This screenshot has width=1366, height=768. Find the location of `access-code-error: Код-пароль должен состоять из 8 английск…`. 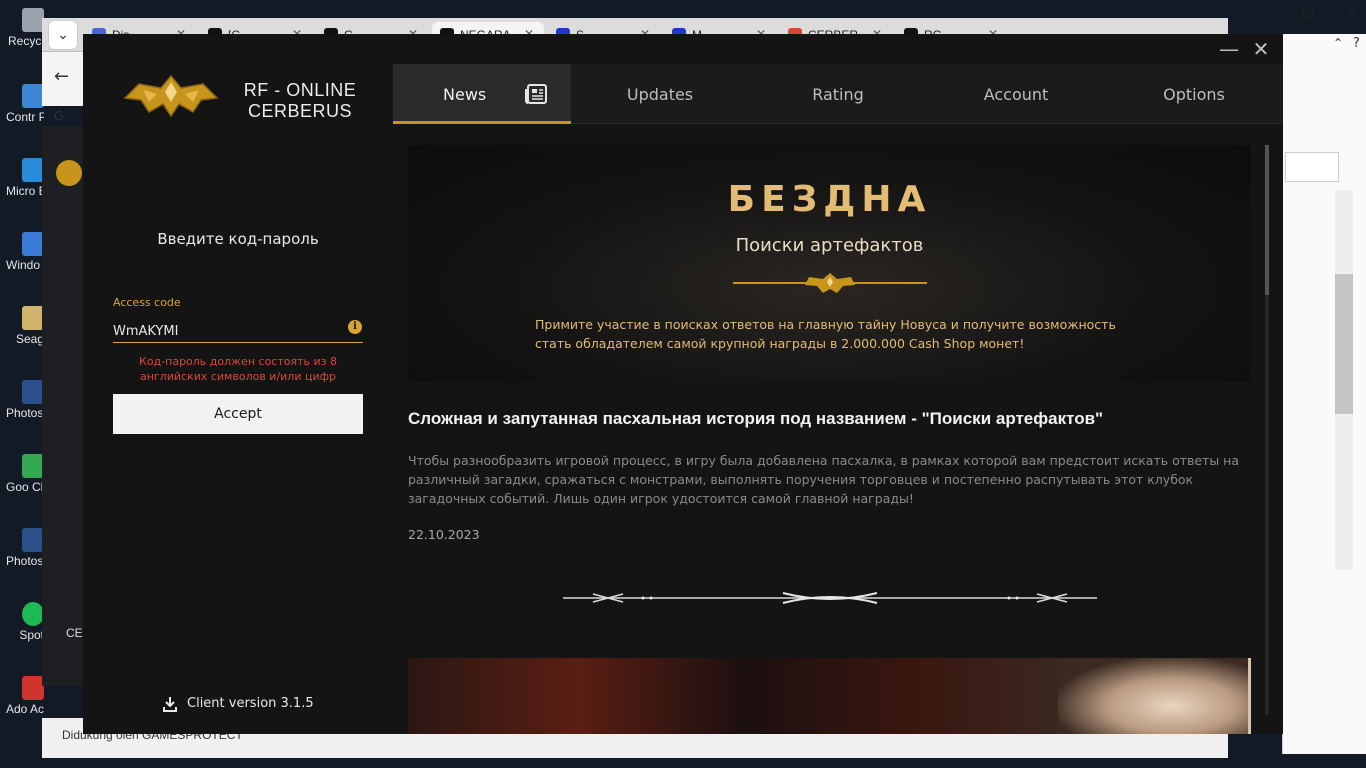

access-code-error: Код-пароль должен состоять из 8 английск… is located at coordinates (238, 369).